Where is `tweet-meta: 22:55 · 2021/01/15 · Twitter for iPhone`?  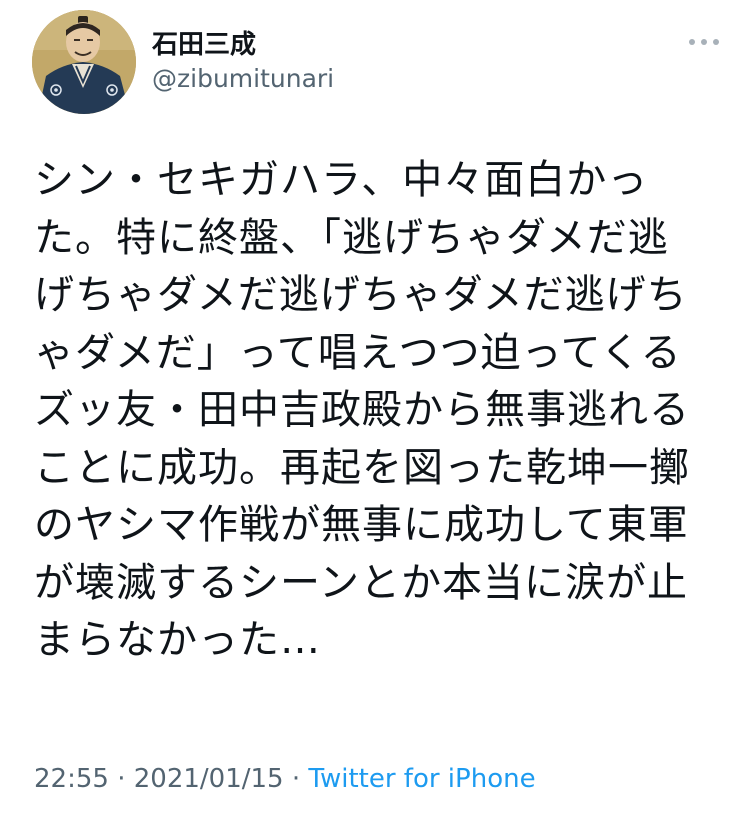 tweet-meta: 22:55 · 2021/01/15 · Twitter for iPhone is located at coordinates (285, 779).